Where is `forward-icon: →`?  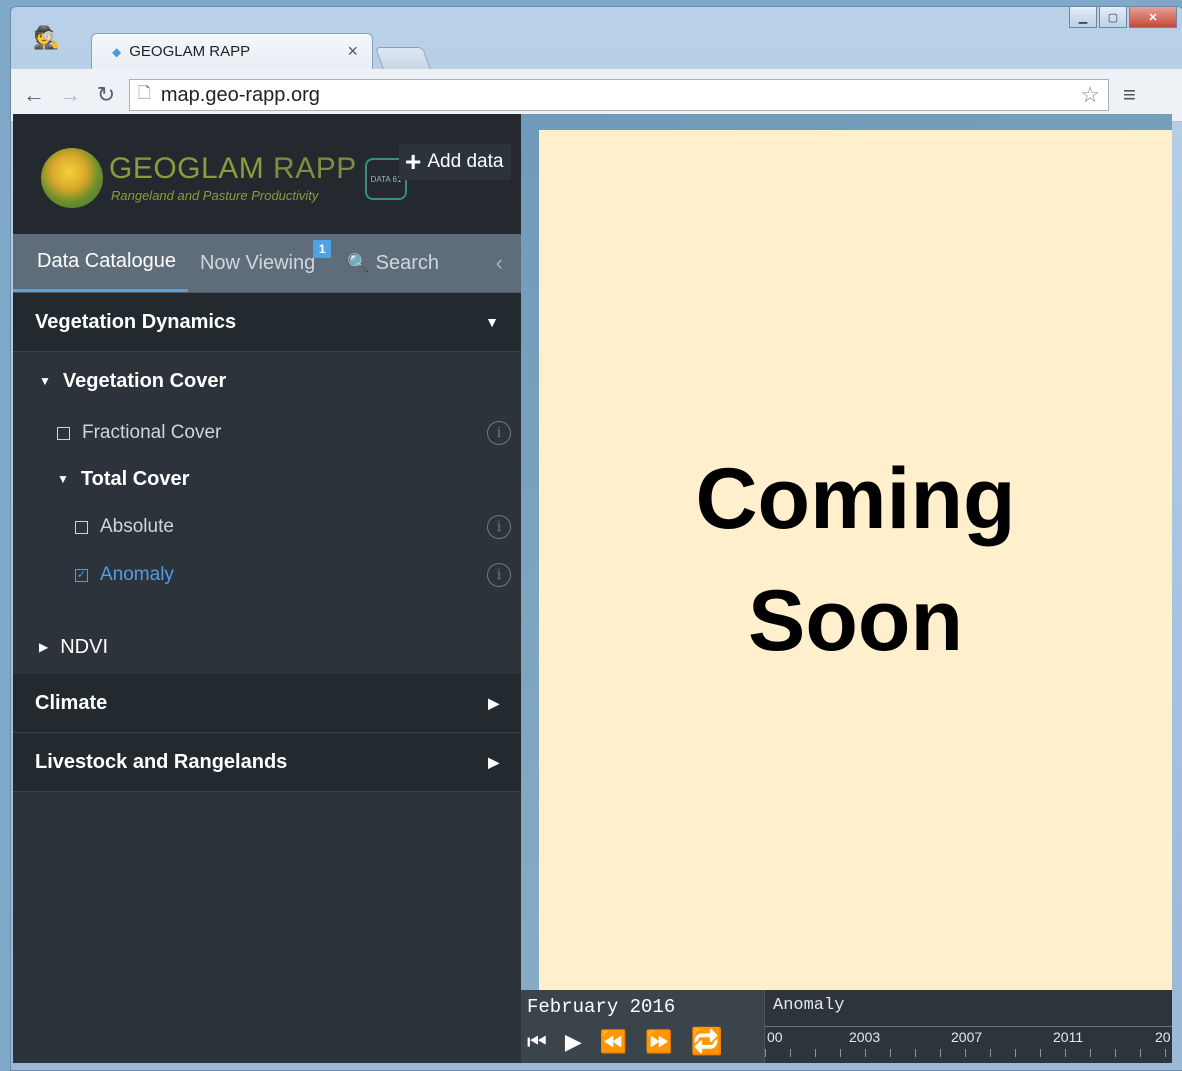
forward-icon: → is located at coordinates (70, 95).